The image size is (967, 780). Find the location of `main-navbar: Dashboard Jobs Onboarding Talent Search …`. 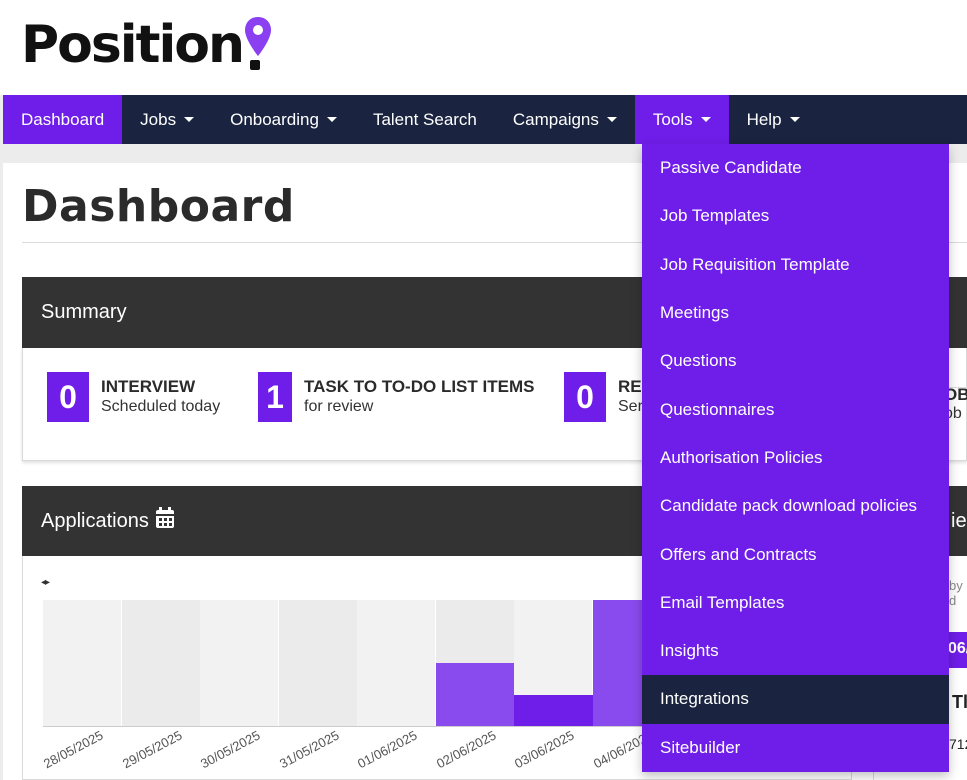

main-navbar: Dashboard Jobs Onboarding Talent Search … is located at coordinates (485, 119).